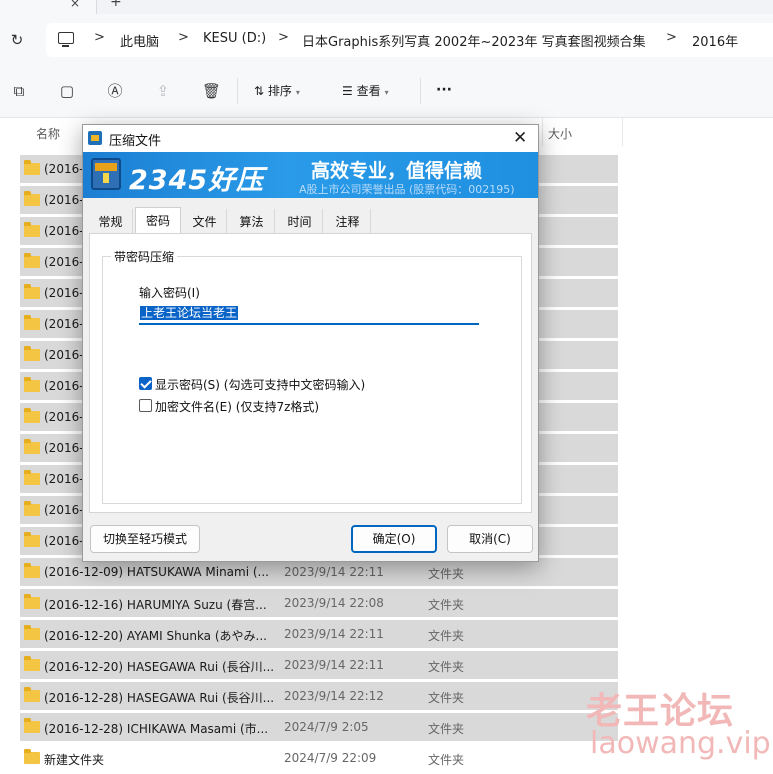 Image resolution: width=773 pixels, height=774 pixels. Describe the element at coordinates (490, 539) in the screenshot. I see `cancel-button: 取消(C)` at that location.